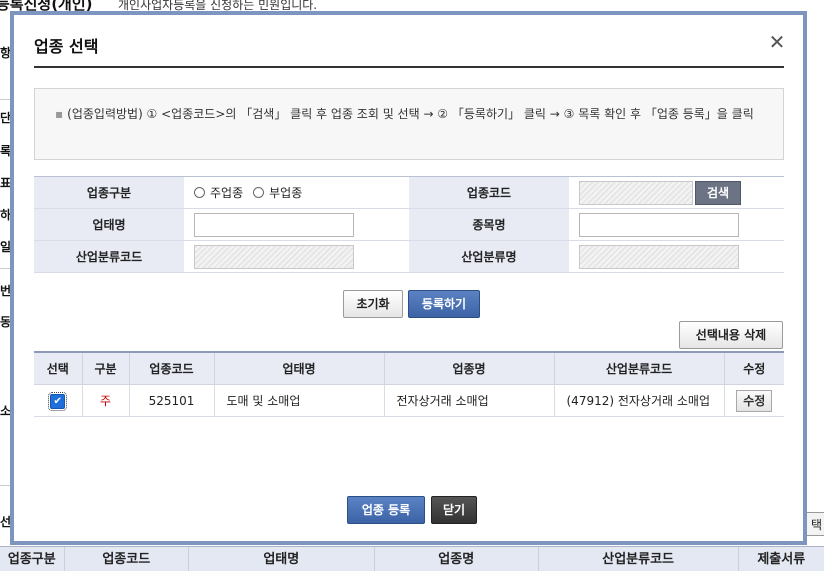  Describe the element at coordinates (105, 401) in the screenshot. I see `row-type: 주` at that location.